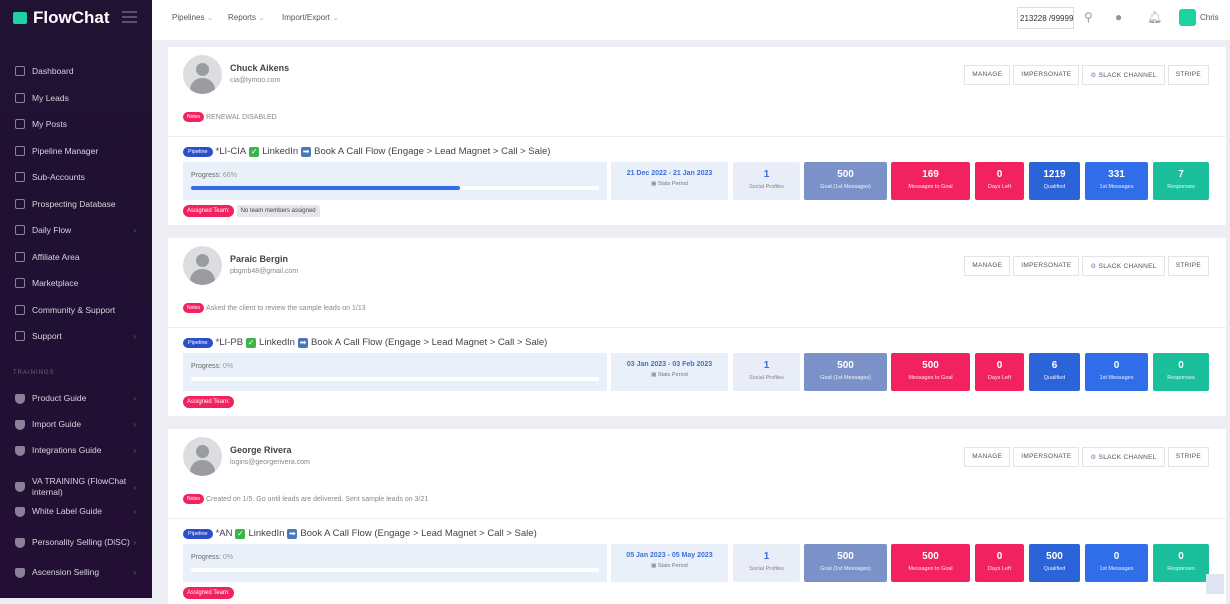 This screenshot has height=604, width=1230. I want to click on progress-panel: Progress: 0%, so click(395, 563).